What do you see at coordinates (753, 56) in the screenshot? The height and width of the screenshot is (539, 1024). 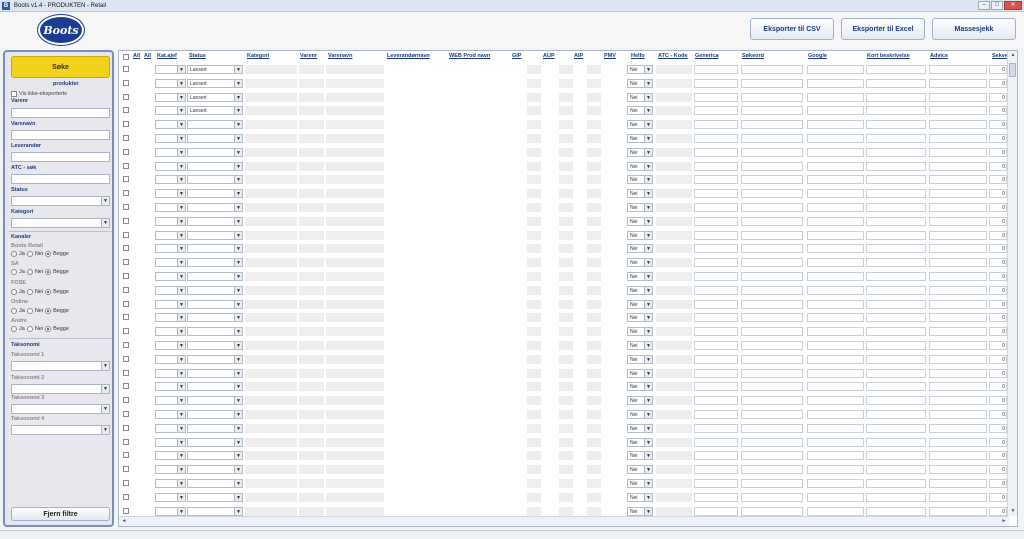 I see `col-sokeord: Søkeord` at bounding box center [753, 56].